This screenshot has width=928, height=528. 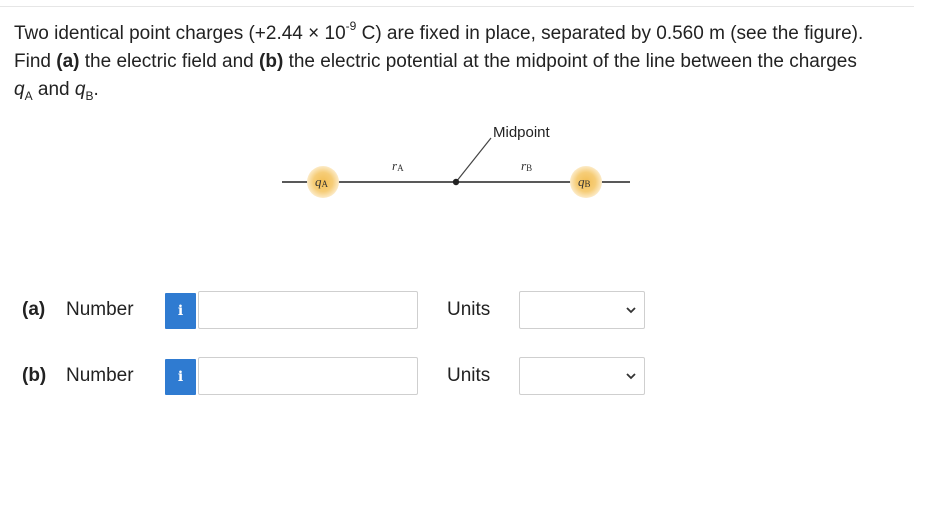 I want to click on question-line2-mid: the electric field and, so click(x=169, y=61).